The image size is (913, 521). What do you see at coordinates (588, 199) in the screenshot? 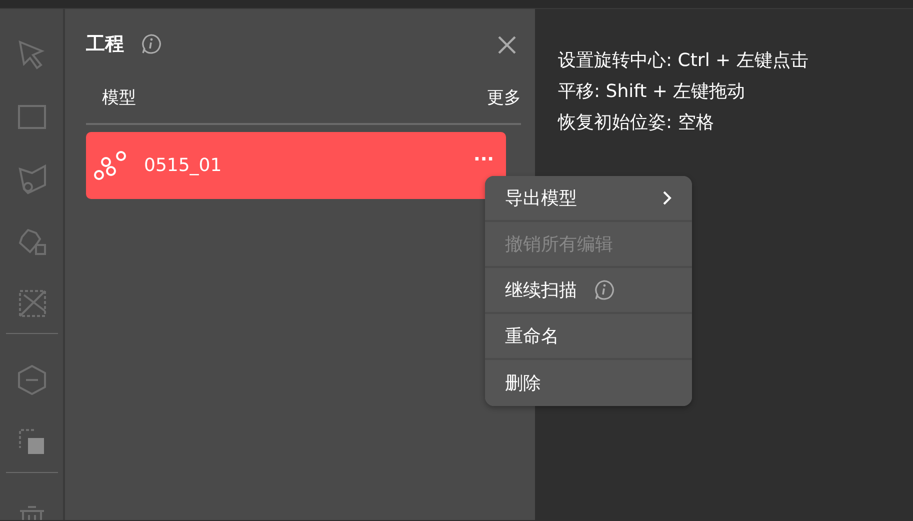
I see `menu-item: 导出模型` at bounding box center [588, 199].